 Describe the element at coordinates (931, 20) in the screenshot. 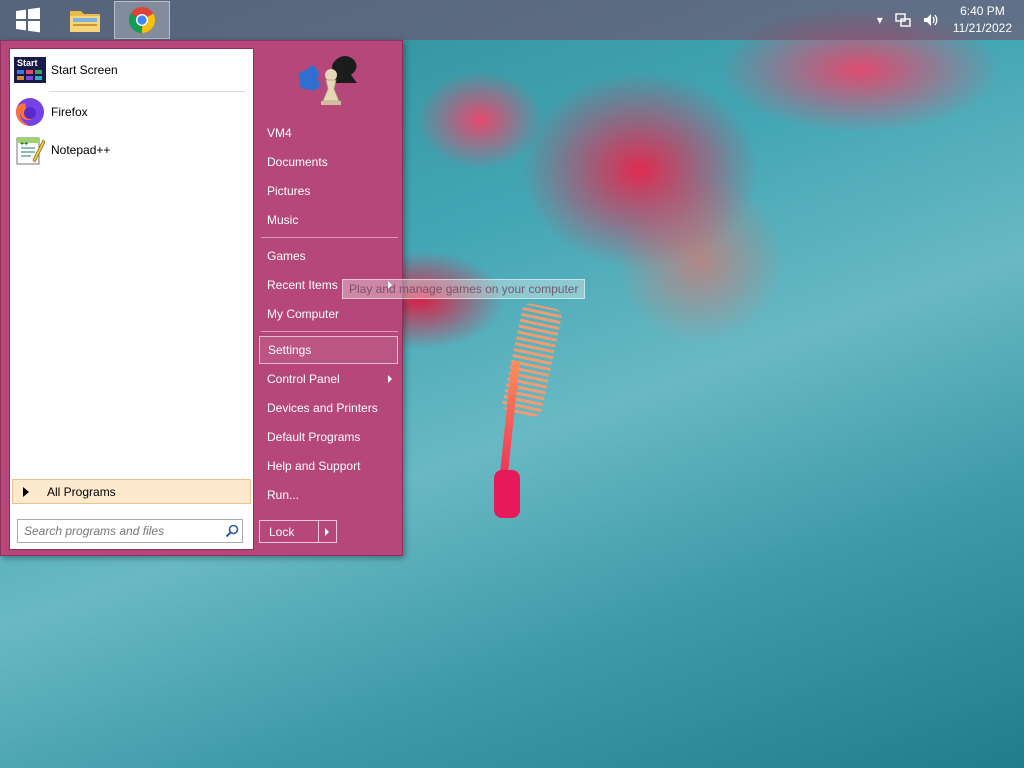

I see `volume-icon` at that location.